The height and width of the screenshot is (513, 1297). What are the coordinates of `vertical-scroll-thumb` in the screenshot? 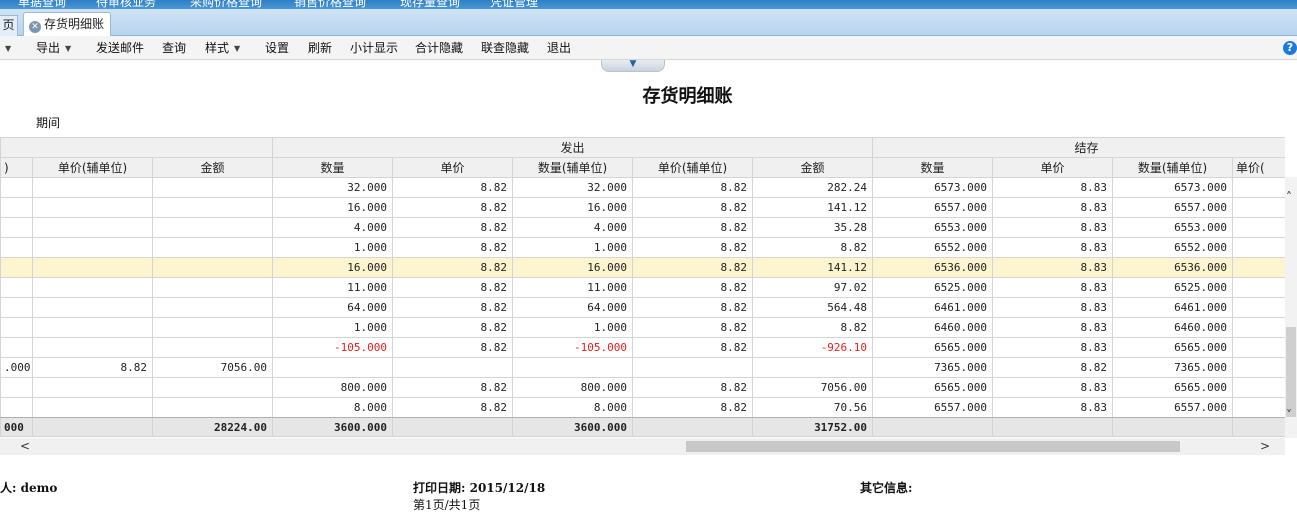 It's located at (1291, 372).